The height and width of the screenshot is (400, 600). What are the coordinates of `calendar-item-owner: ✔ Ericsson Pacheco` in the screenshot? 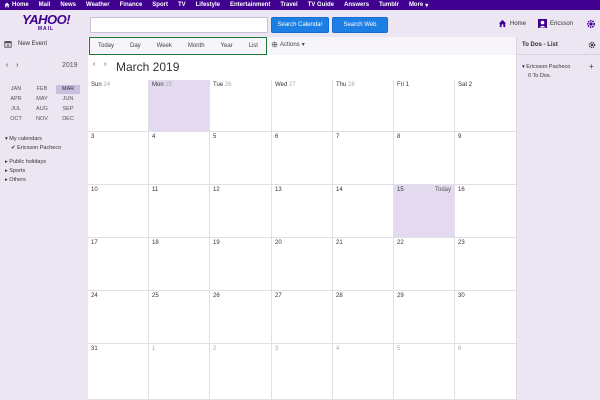 It's located at (33, 148).